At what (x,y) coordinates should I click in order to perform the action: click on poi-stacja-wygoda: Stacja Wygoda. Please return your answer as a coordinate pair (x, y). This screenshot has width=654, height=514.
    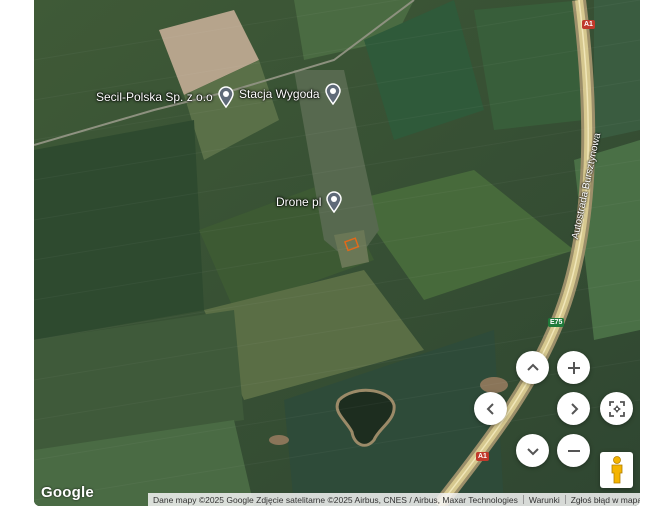
    Looking at the image, I should click on (290, 94).